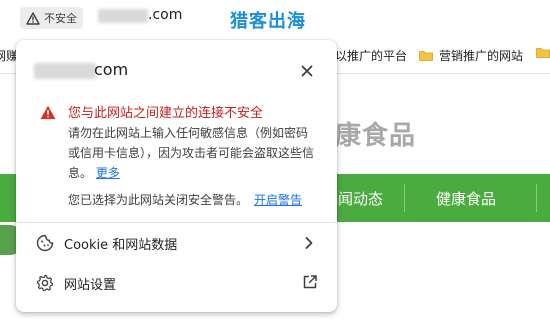 The width and height of the screenshot is (550, 322). Describe the element at coordinates (45, 283) in the screenshot. I see `gear-icon` at that location.